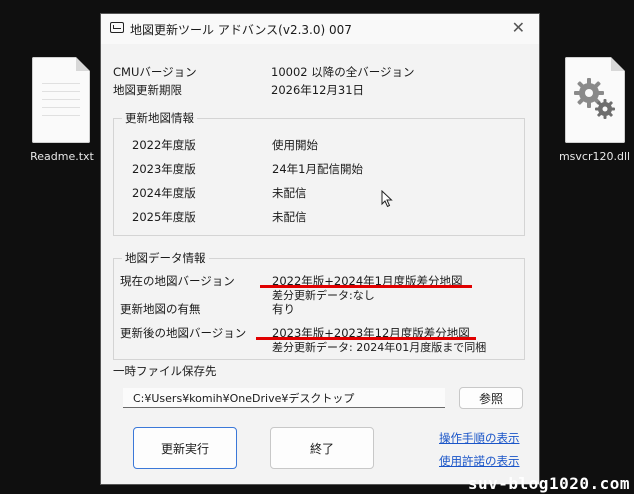 The width and height of the screenshot is (634, 494). I want to click on title-bar: 地図更新ツール アドバンス(v2.3.0) 007 ✕, so click(320, 29).